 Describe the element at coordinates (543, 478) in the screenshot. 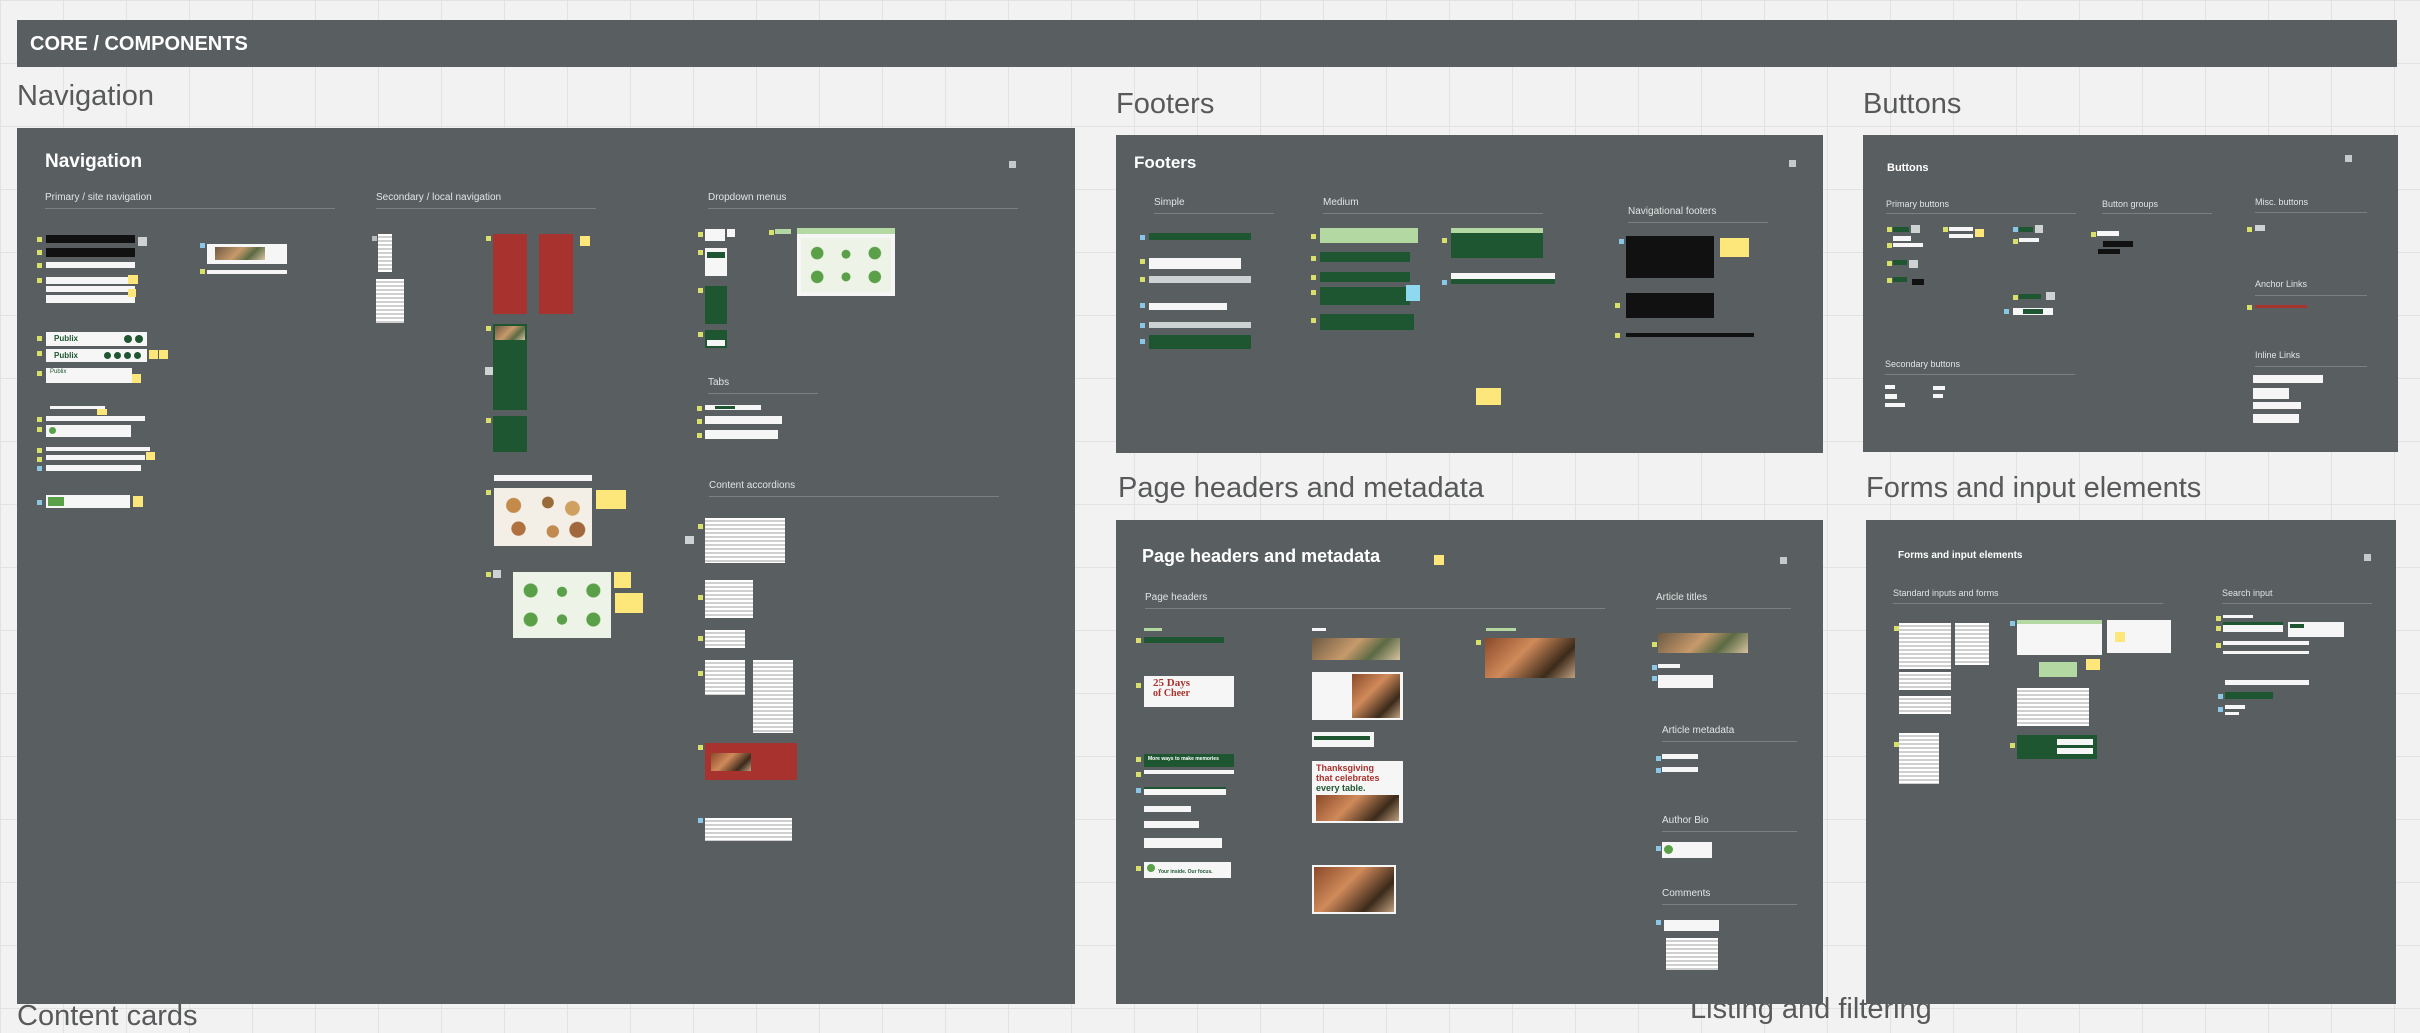

I see `grid-thumbnail-header` at that location.